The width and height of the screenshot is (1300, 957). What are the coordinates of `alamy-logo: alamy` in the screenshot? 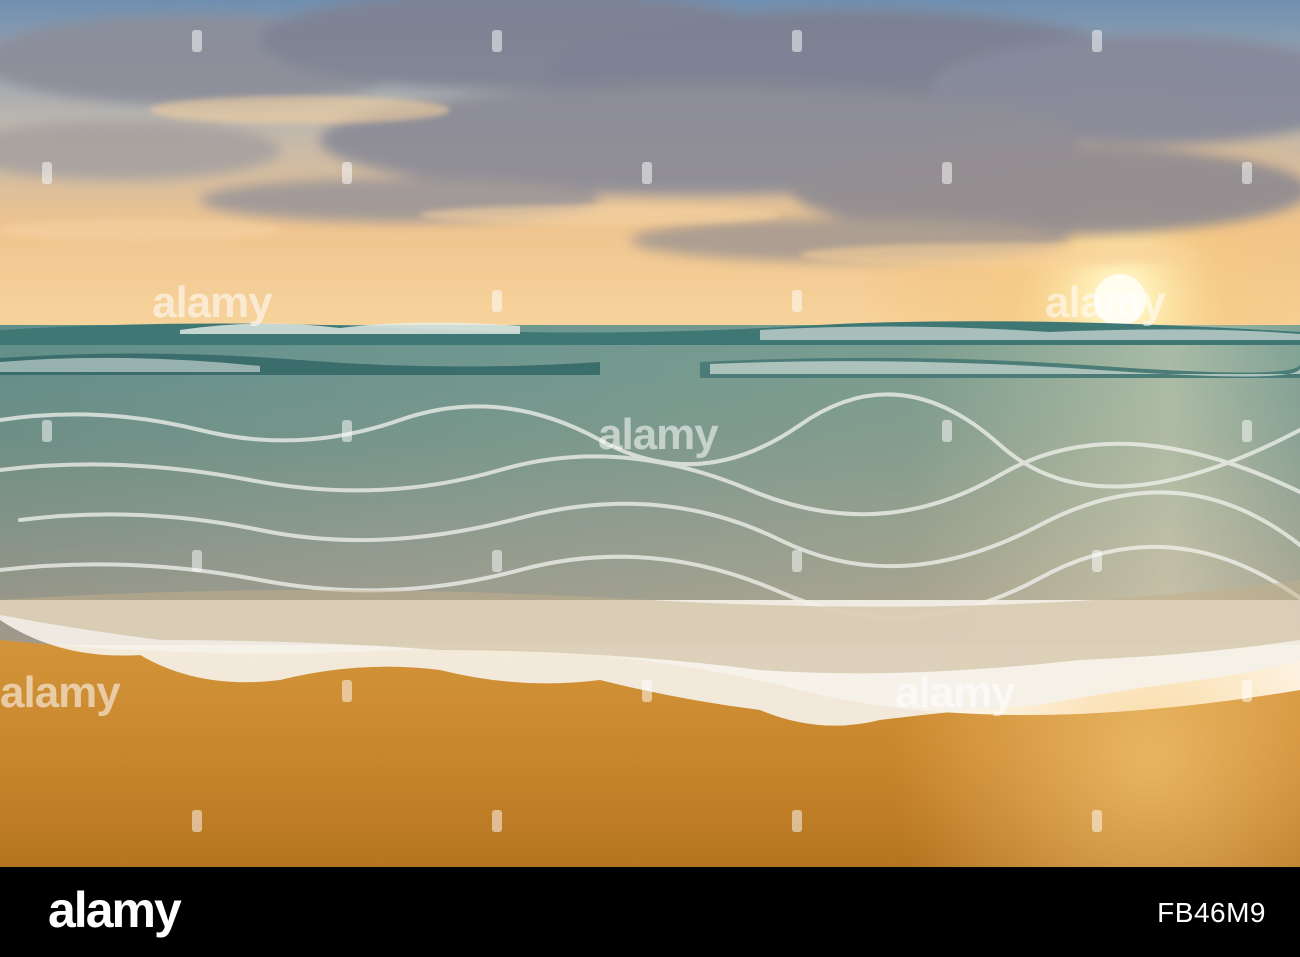 It's located at (115, 910).